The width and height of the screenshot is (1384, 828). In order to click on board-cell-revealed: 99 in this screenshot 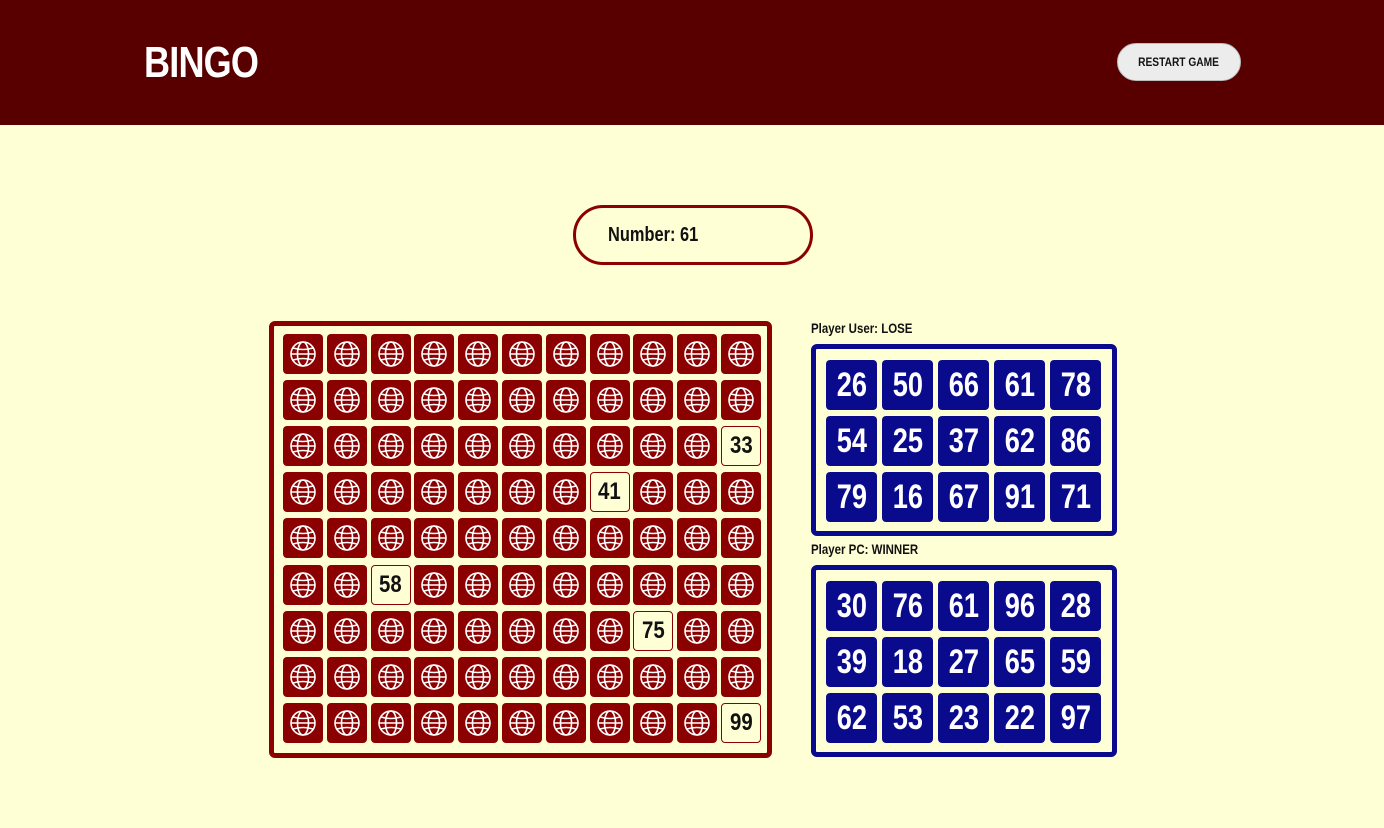, I will do `click(741, 722)`.